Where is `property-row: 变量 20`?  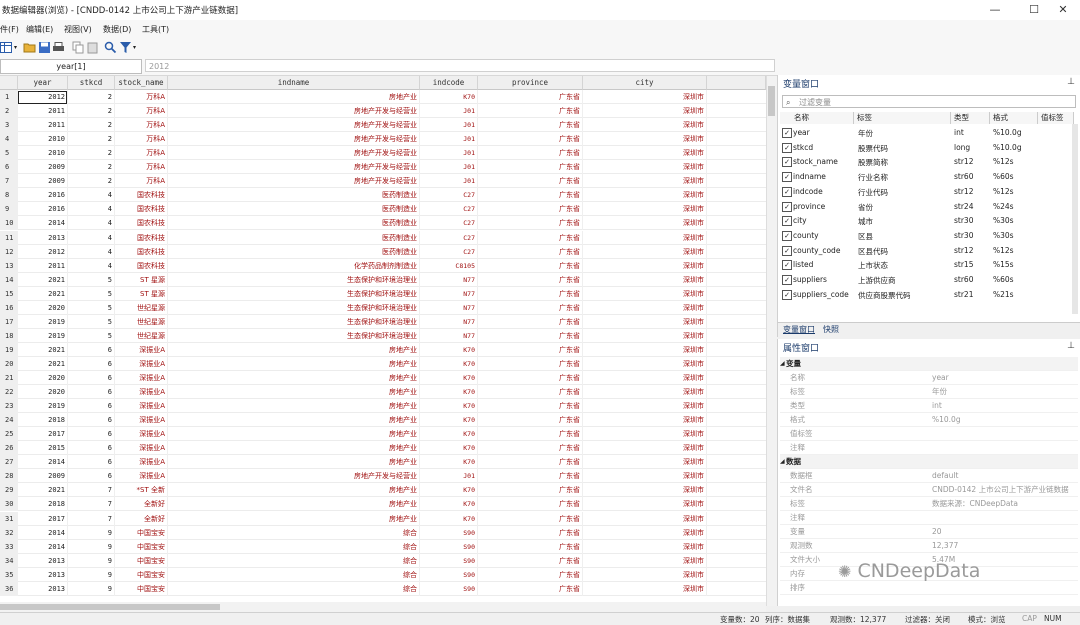
property-row: 变量 20 is located at coordinates (929, 532).